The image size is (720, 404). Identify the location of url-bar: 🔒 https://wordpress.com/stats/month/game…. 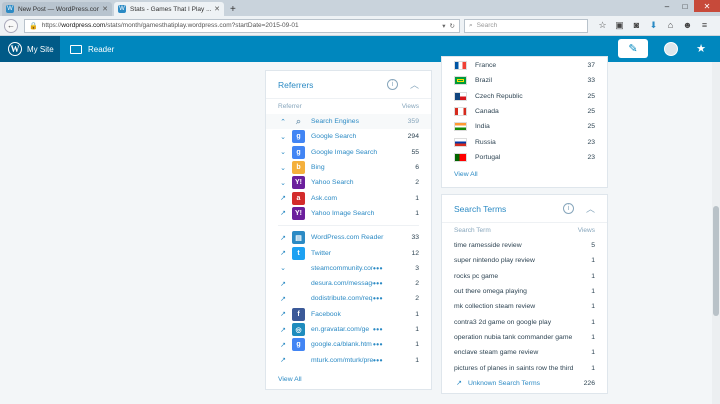
(242, 25).